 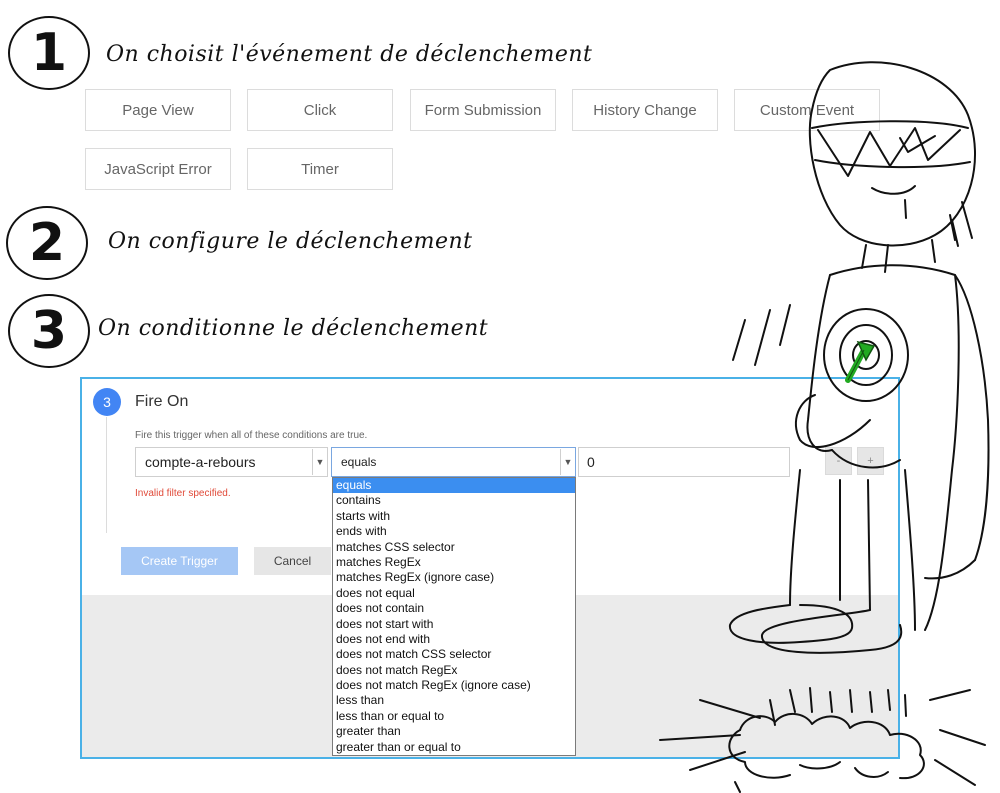 I want to click on operator-option: does not match RegEx (ignore case), so click(x=454, y=685).